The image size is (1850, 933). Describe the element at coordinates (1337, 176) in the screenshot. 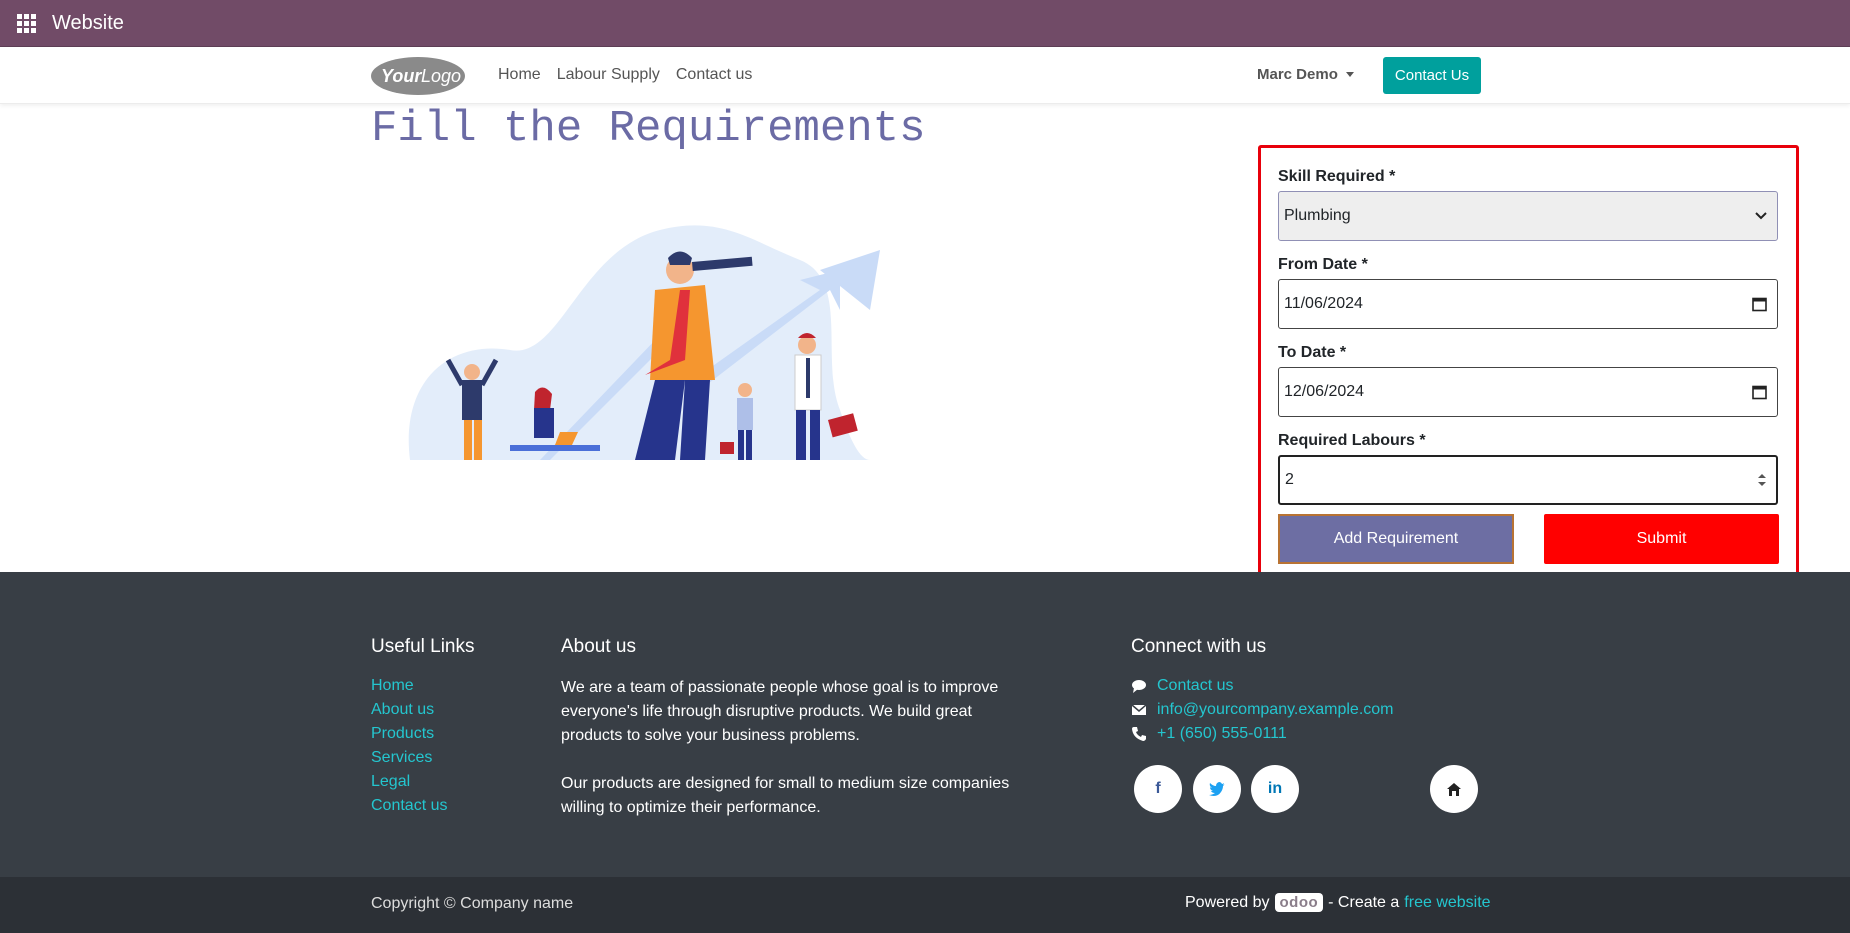

I see `skill-label: Skill Required *` at that location.